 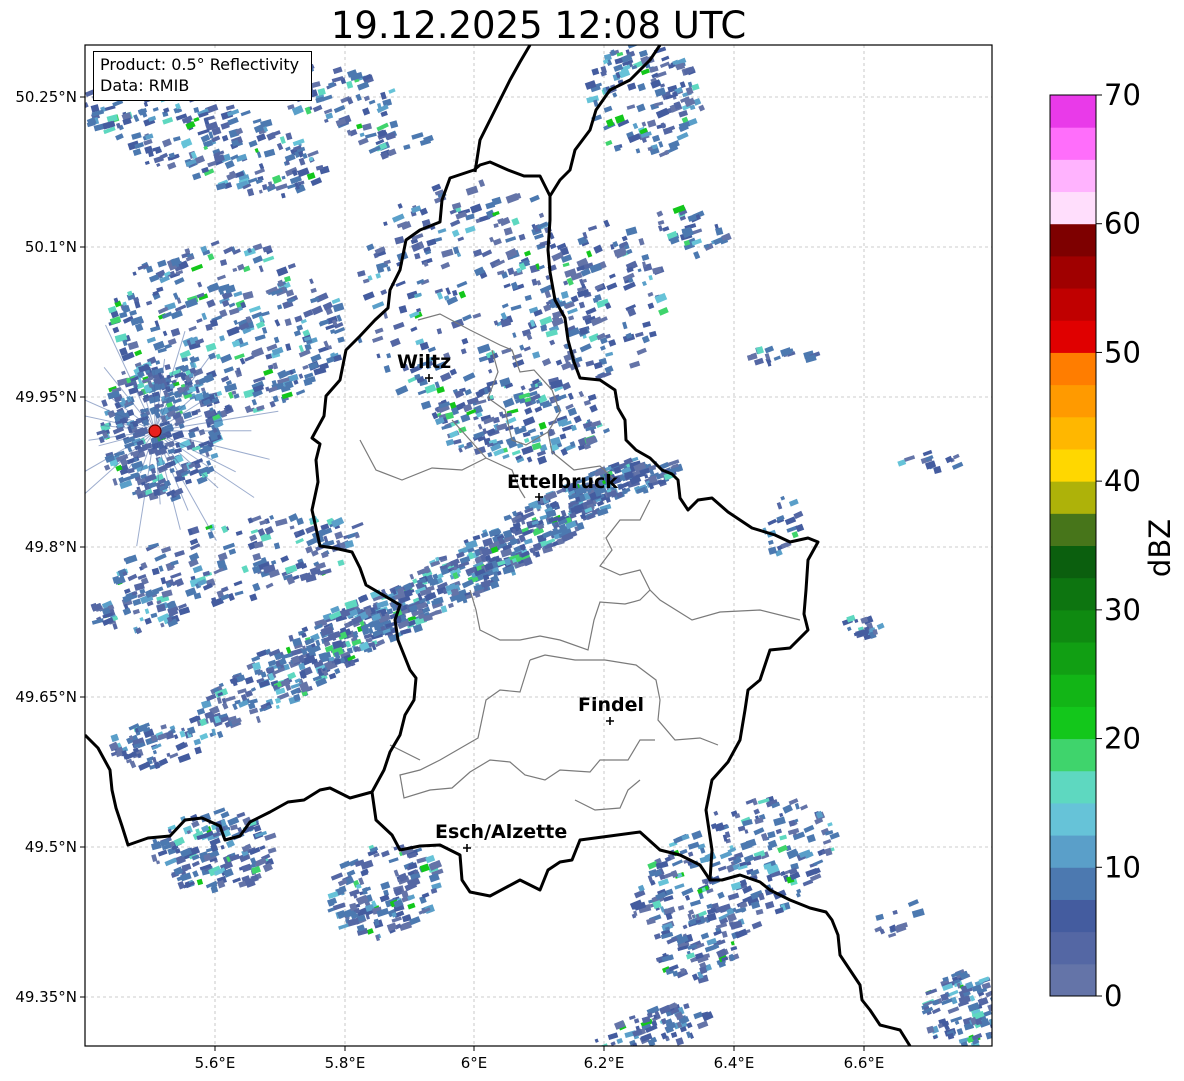 I want to click on colorbar-tick-label: 30, so click(x=1122, y=610).